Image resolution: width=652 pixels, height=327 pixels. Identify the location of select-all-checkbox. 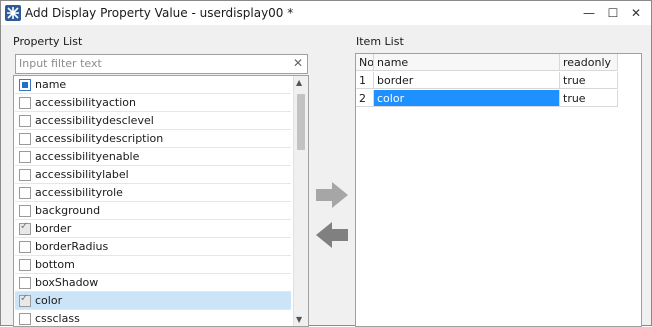
(25, 85).